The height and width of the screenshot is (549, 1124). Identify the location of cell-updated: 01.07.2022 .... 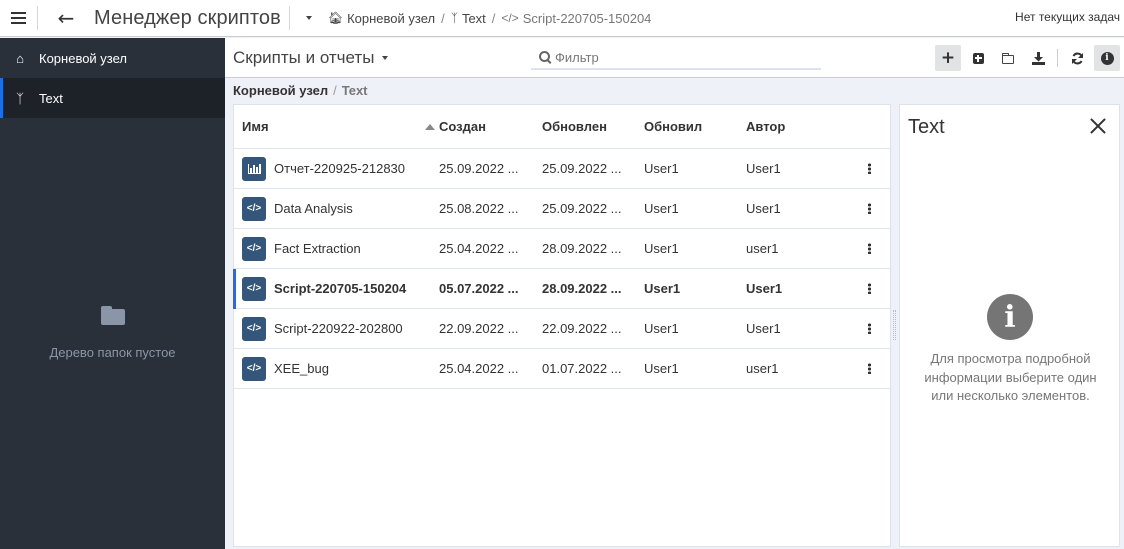
(582, 368).